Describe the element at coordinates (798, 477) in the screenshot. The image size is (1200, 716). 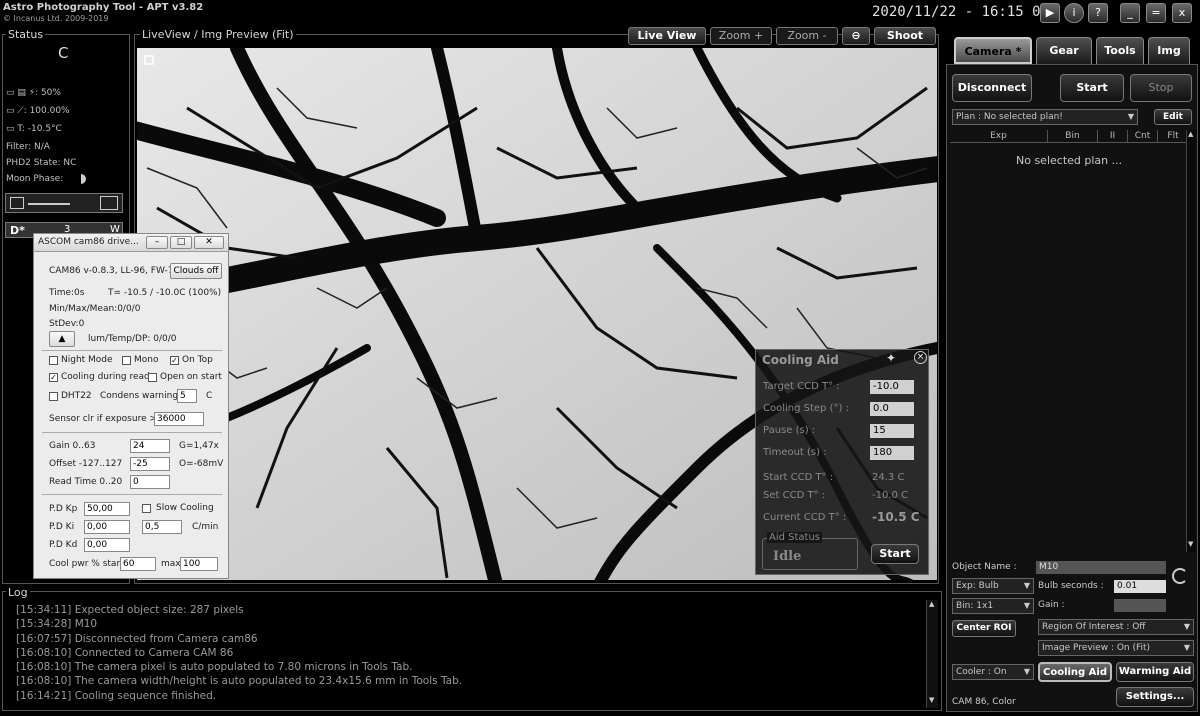
I see `start-temp-label: Start CCD T° :` at that location.